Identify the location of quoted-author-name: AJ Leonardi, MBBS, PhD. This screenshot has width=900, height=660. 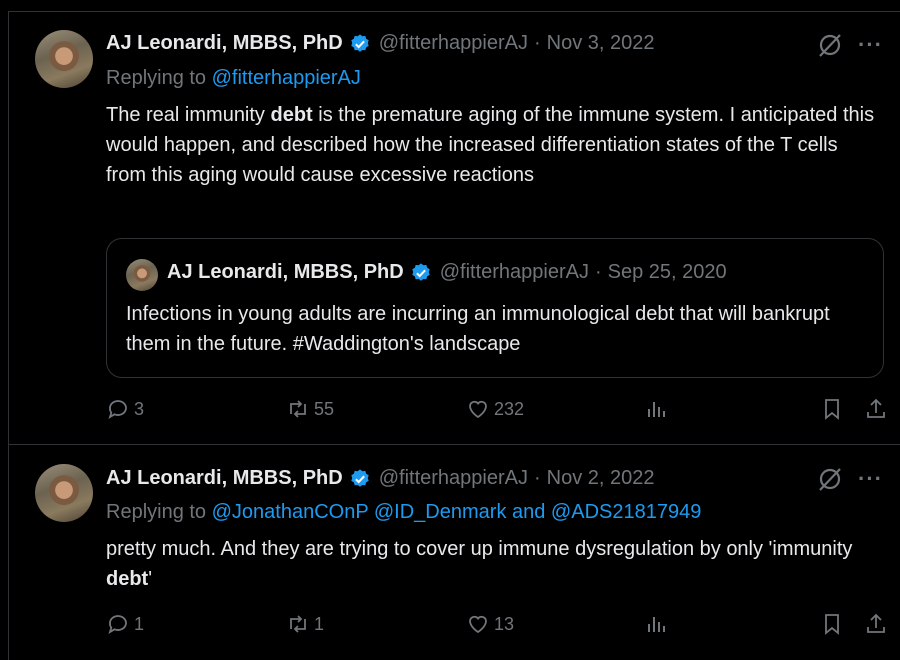
(285, 272).